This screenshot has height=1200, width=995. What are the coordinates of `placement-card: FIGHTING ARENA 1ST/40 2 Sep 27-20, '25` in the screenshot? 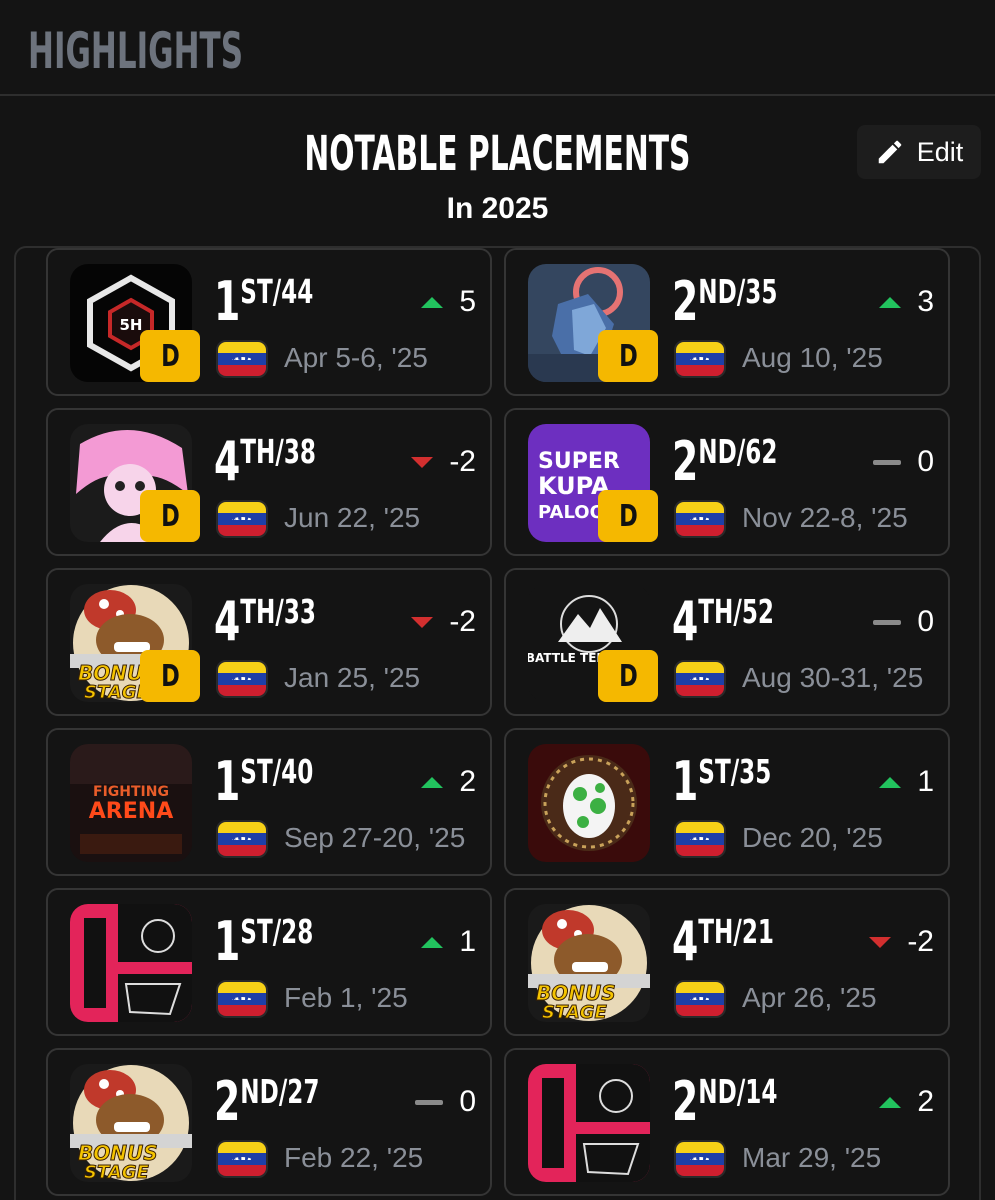 It's located at (269, 802).